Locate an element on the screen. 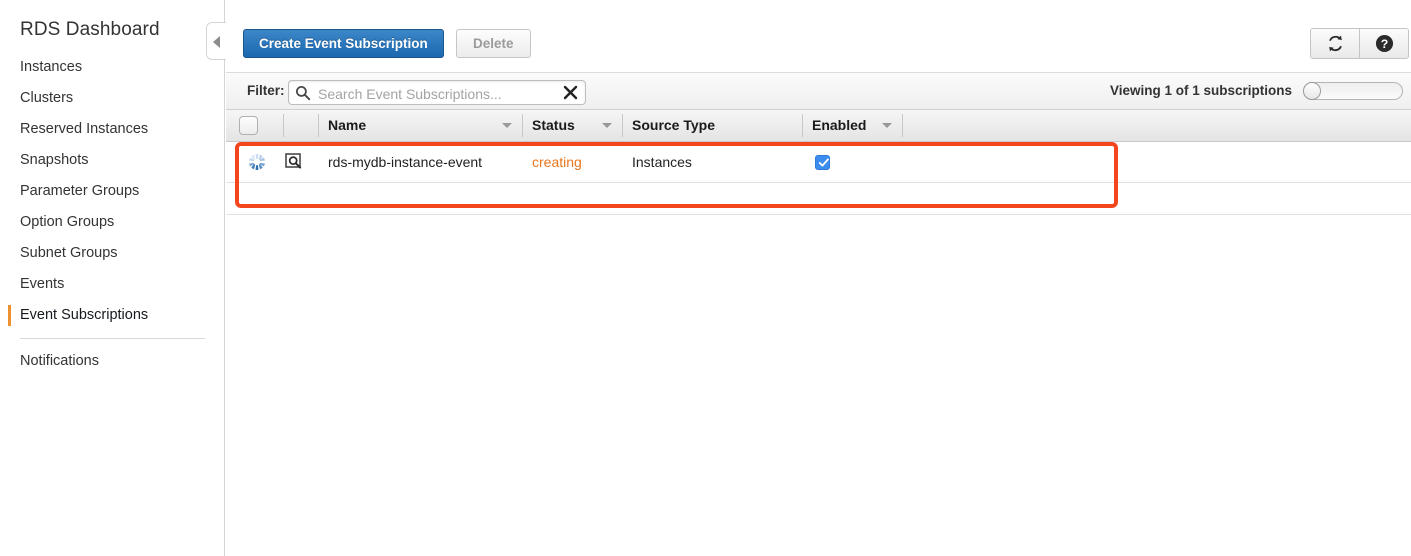  sidebar-item-label: Instances is located at coordinates (51, 67).